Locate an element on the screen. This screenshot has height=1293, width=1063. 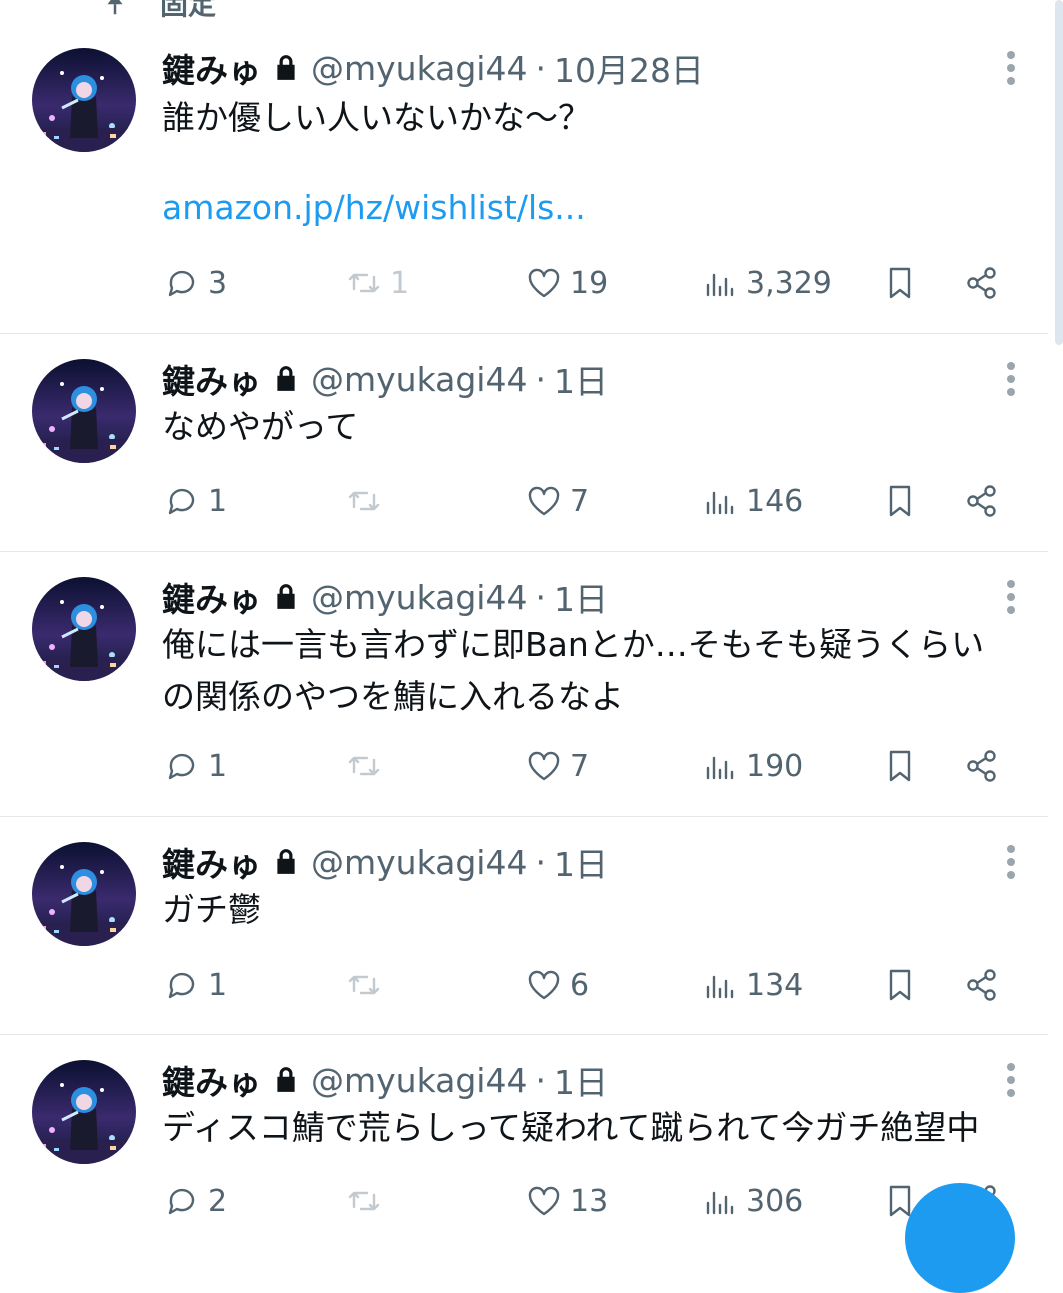
reply-button: 3 is located at coordinates (194, 283).